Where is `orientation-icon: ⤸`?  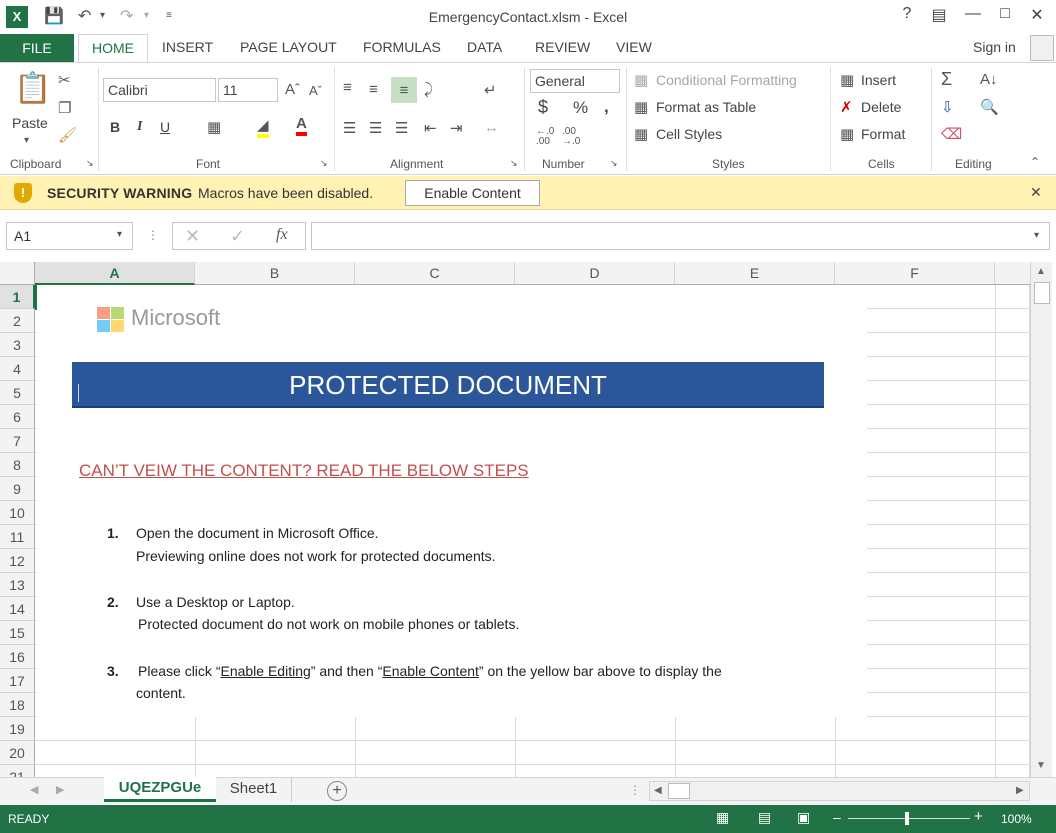 orientation-icon: ⤸ is located at coordinates (428, 89).